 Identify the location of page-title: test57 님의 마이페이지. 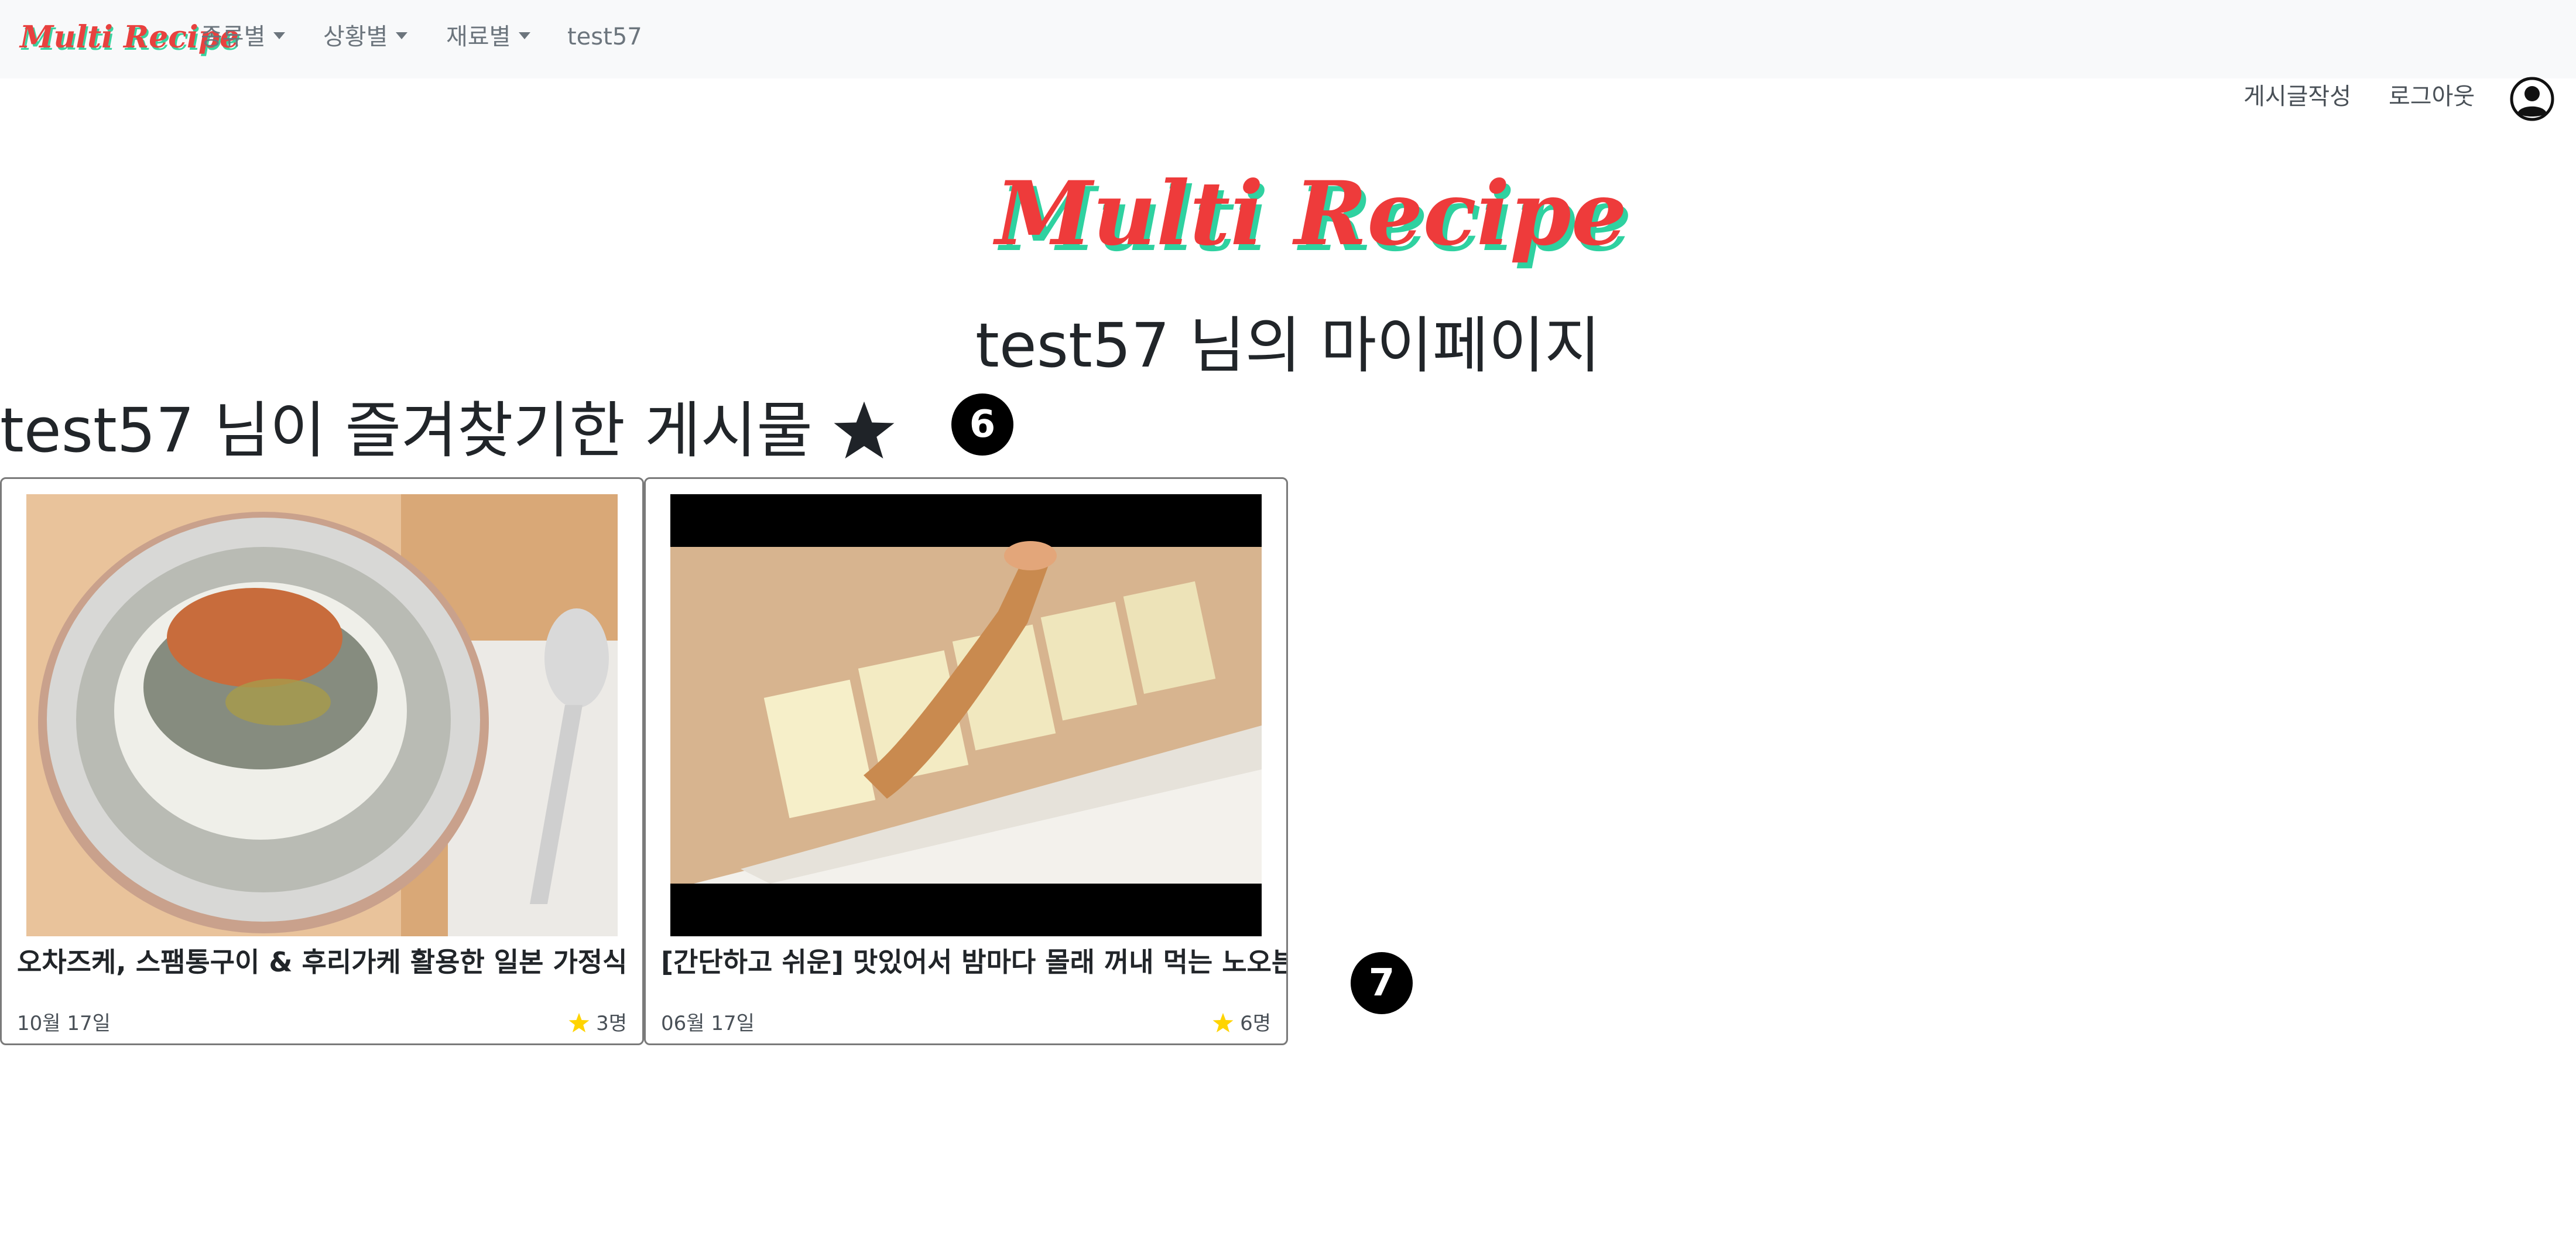
(1288, 345).